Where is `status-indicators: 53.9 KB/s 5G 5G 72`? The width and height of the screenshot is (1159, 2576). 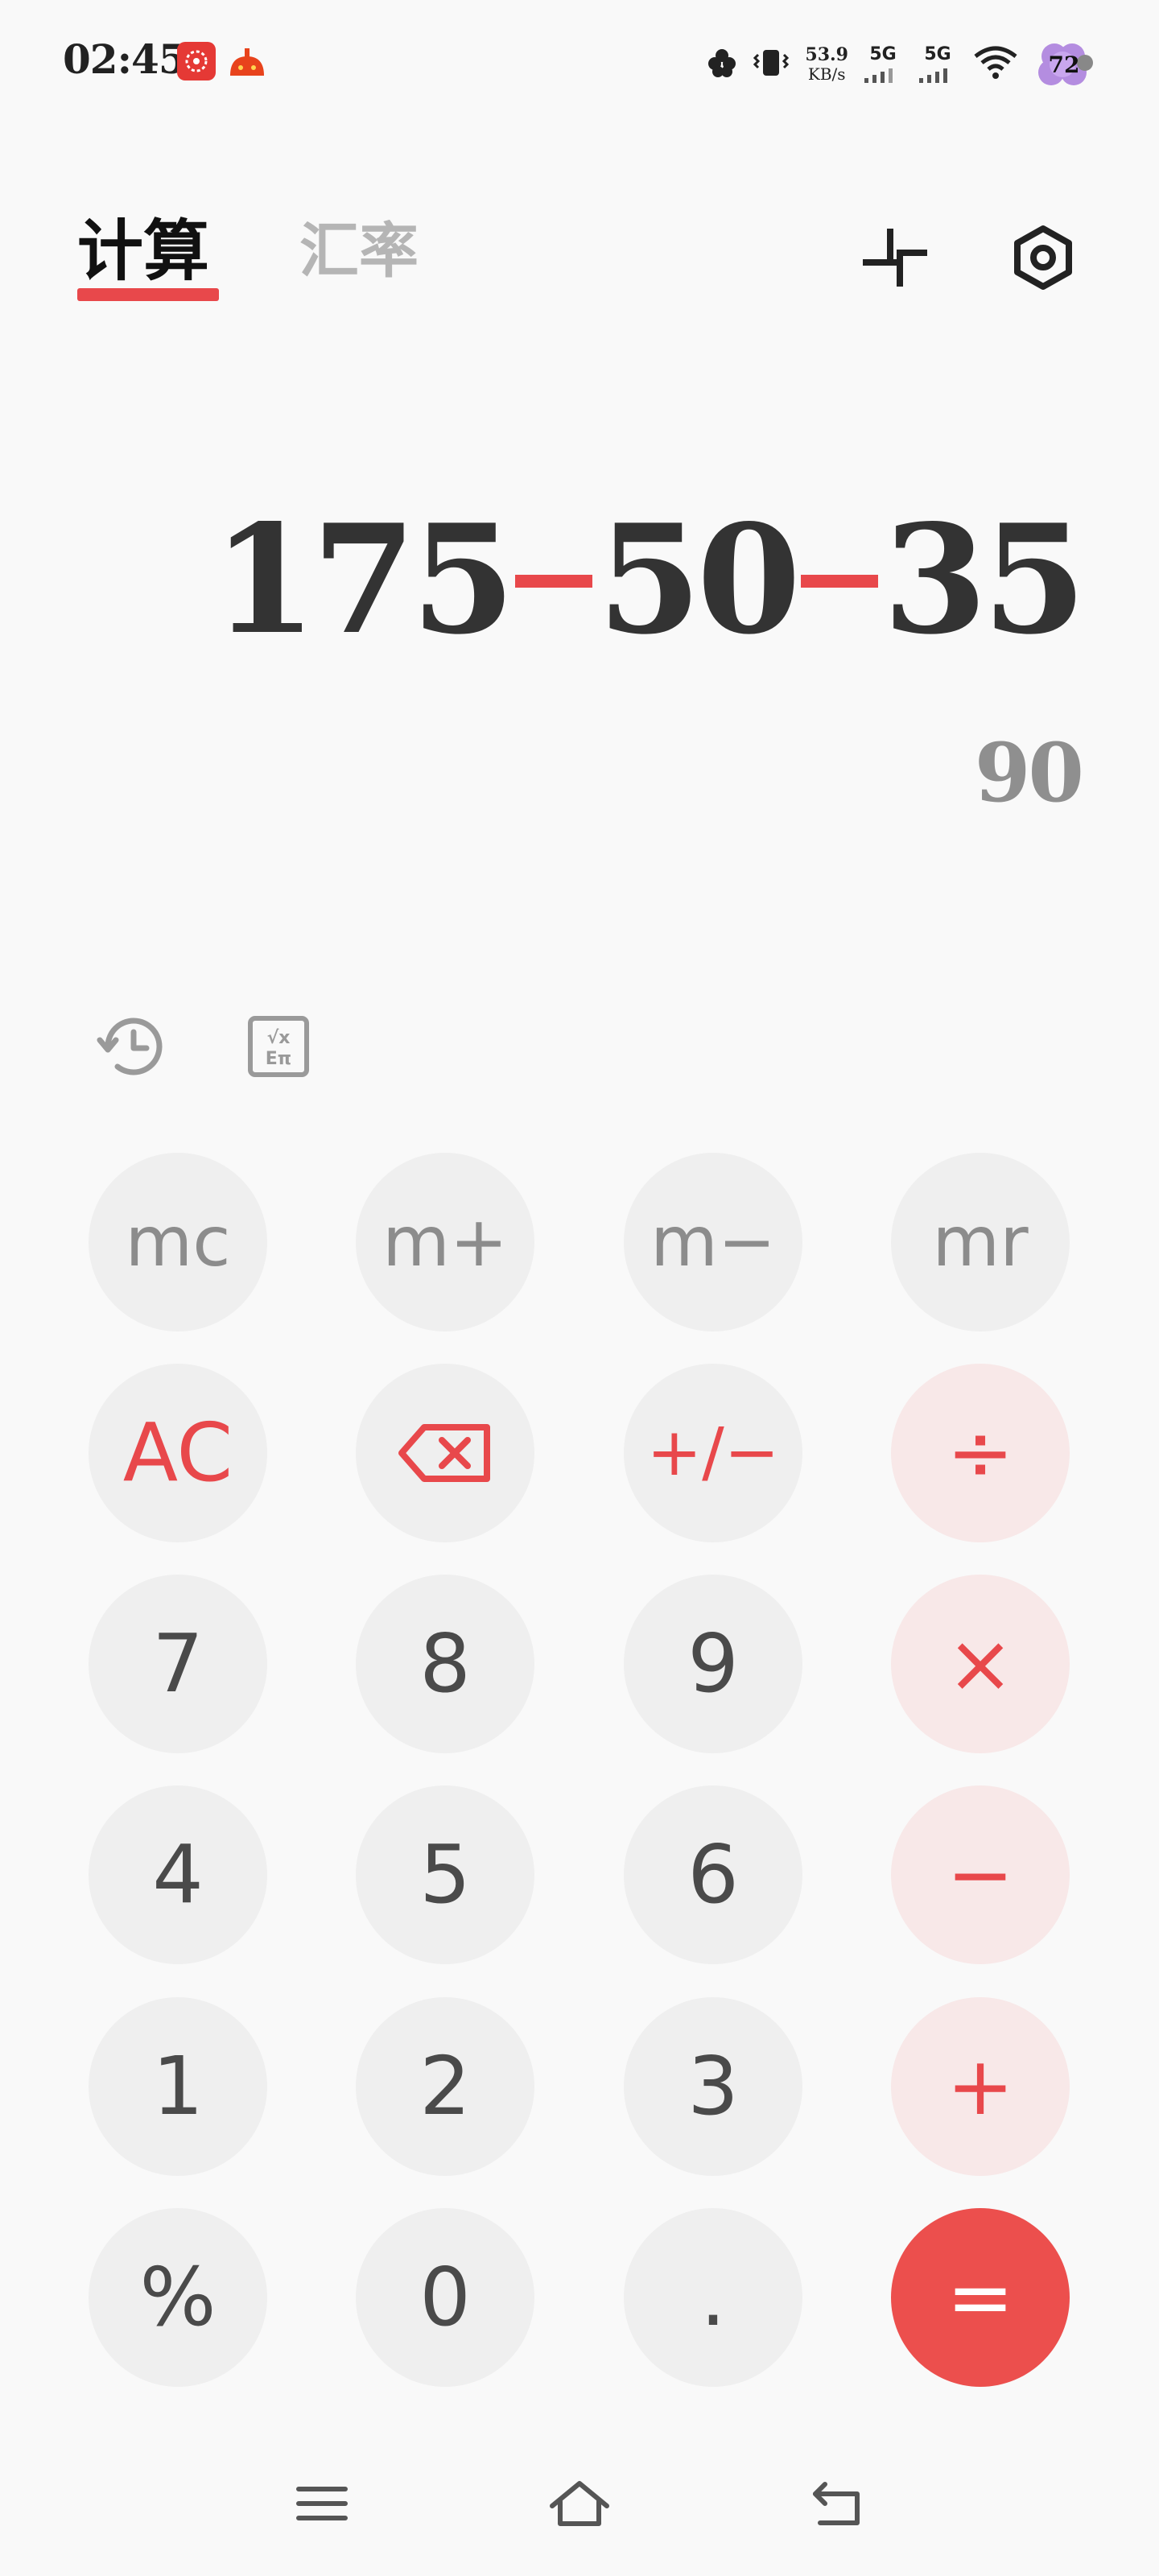 status-indicators: 53.9 KB/s 5G 5G 72 is located at coordinates (901, 64).